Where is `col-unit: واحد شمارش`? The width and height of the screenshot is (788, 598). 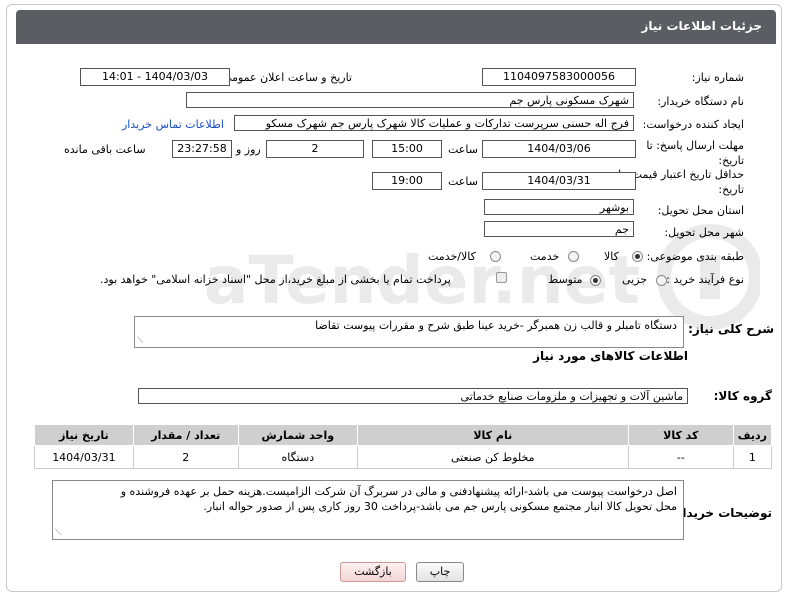 col-unit: واحد شمارش is located at coordinates (297, 435).